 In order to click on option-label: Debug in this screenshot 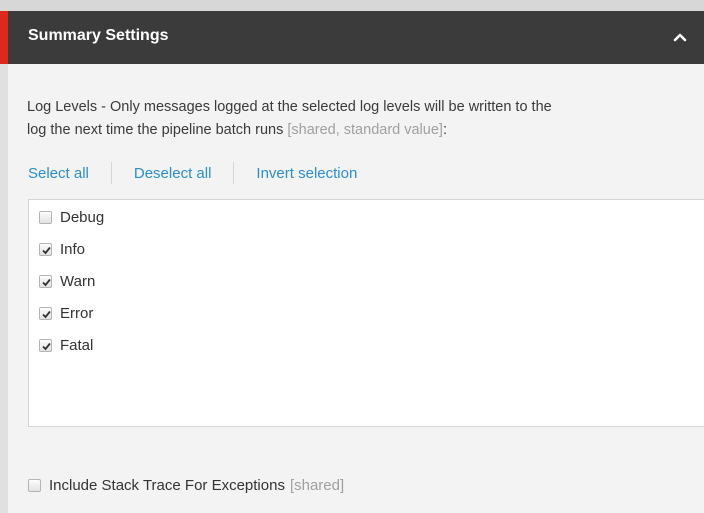, I will do `click(82, 217)`.